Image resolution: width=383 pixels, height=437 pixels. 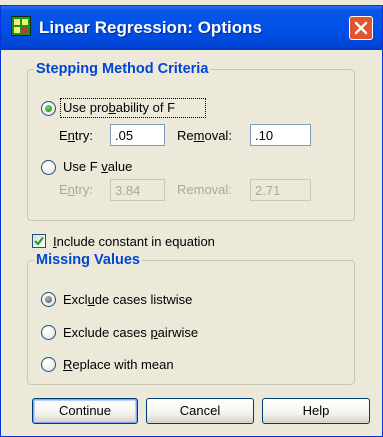 I want to click on include-constant-label: Include constant in equation, so click(x=134, y=241).